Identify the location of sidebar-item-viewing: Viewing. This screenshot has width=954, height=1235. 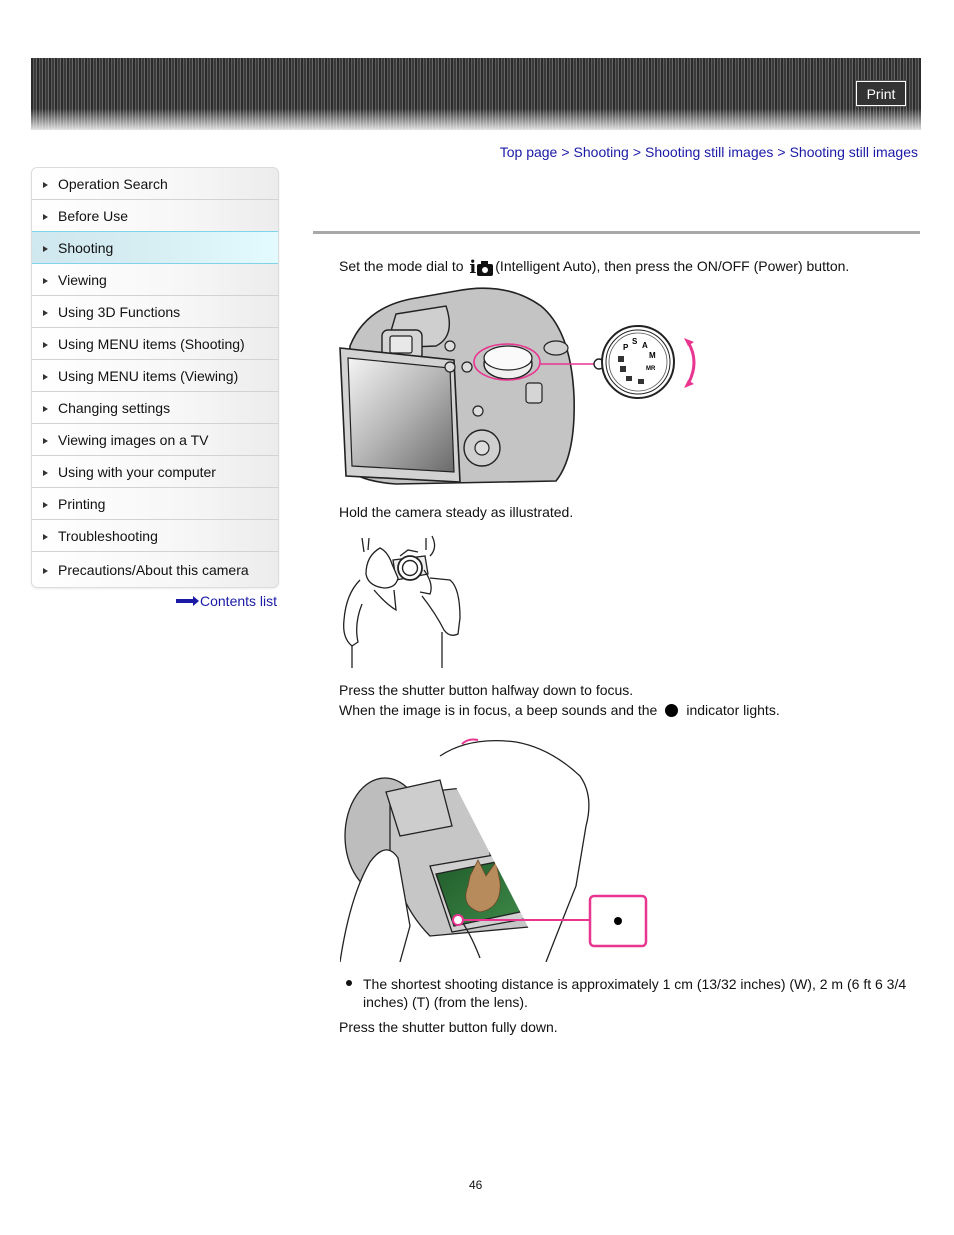
(155, 280).